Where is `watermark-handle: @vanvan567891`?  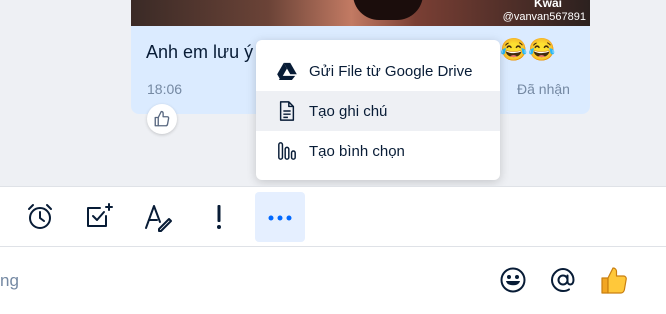 watermark-handle: @vanvan567891 is located at coordinates (544, 17).